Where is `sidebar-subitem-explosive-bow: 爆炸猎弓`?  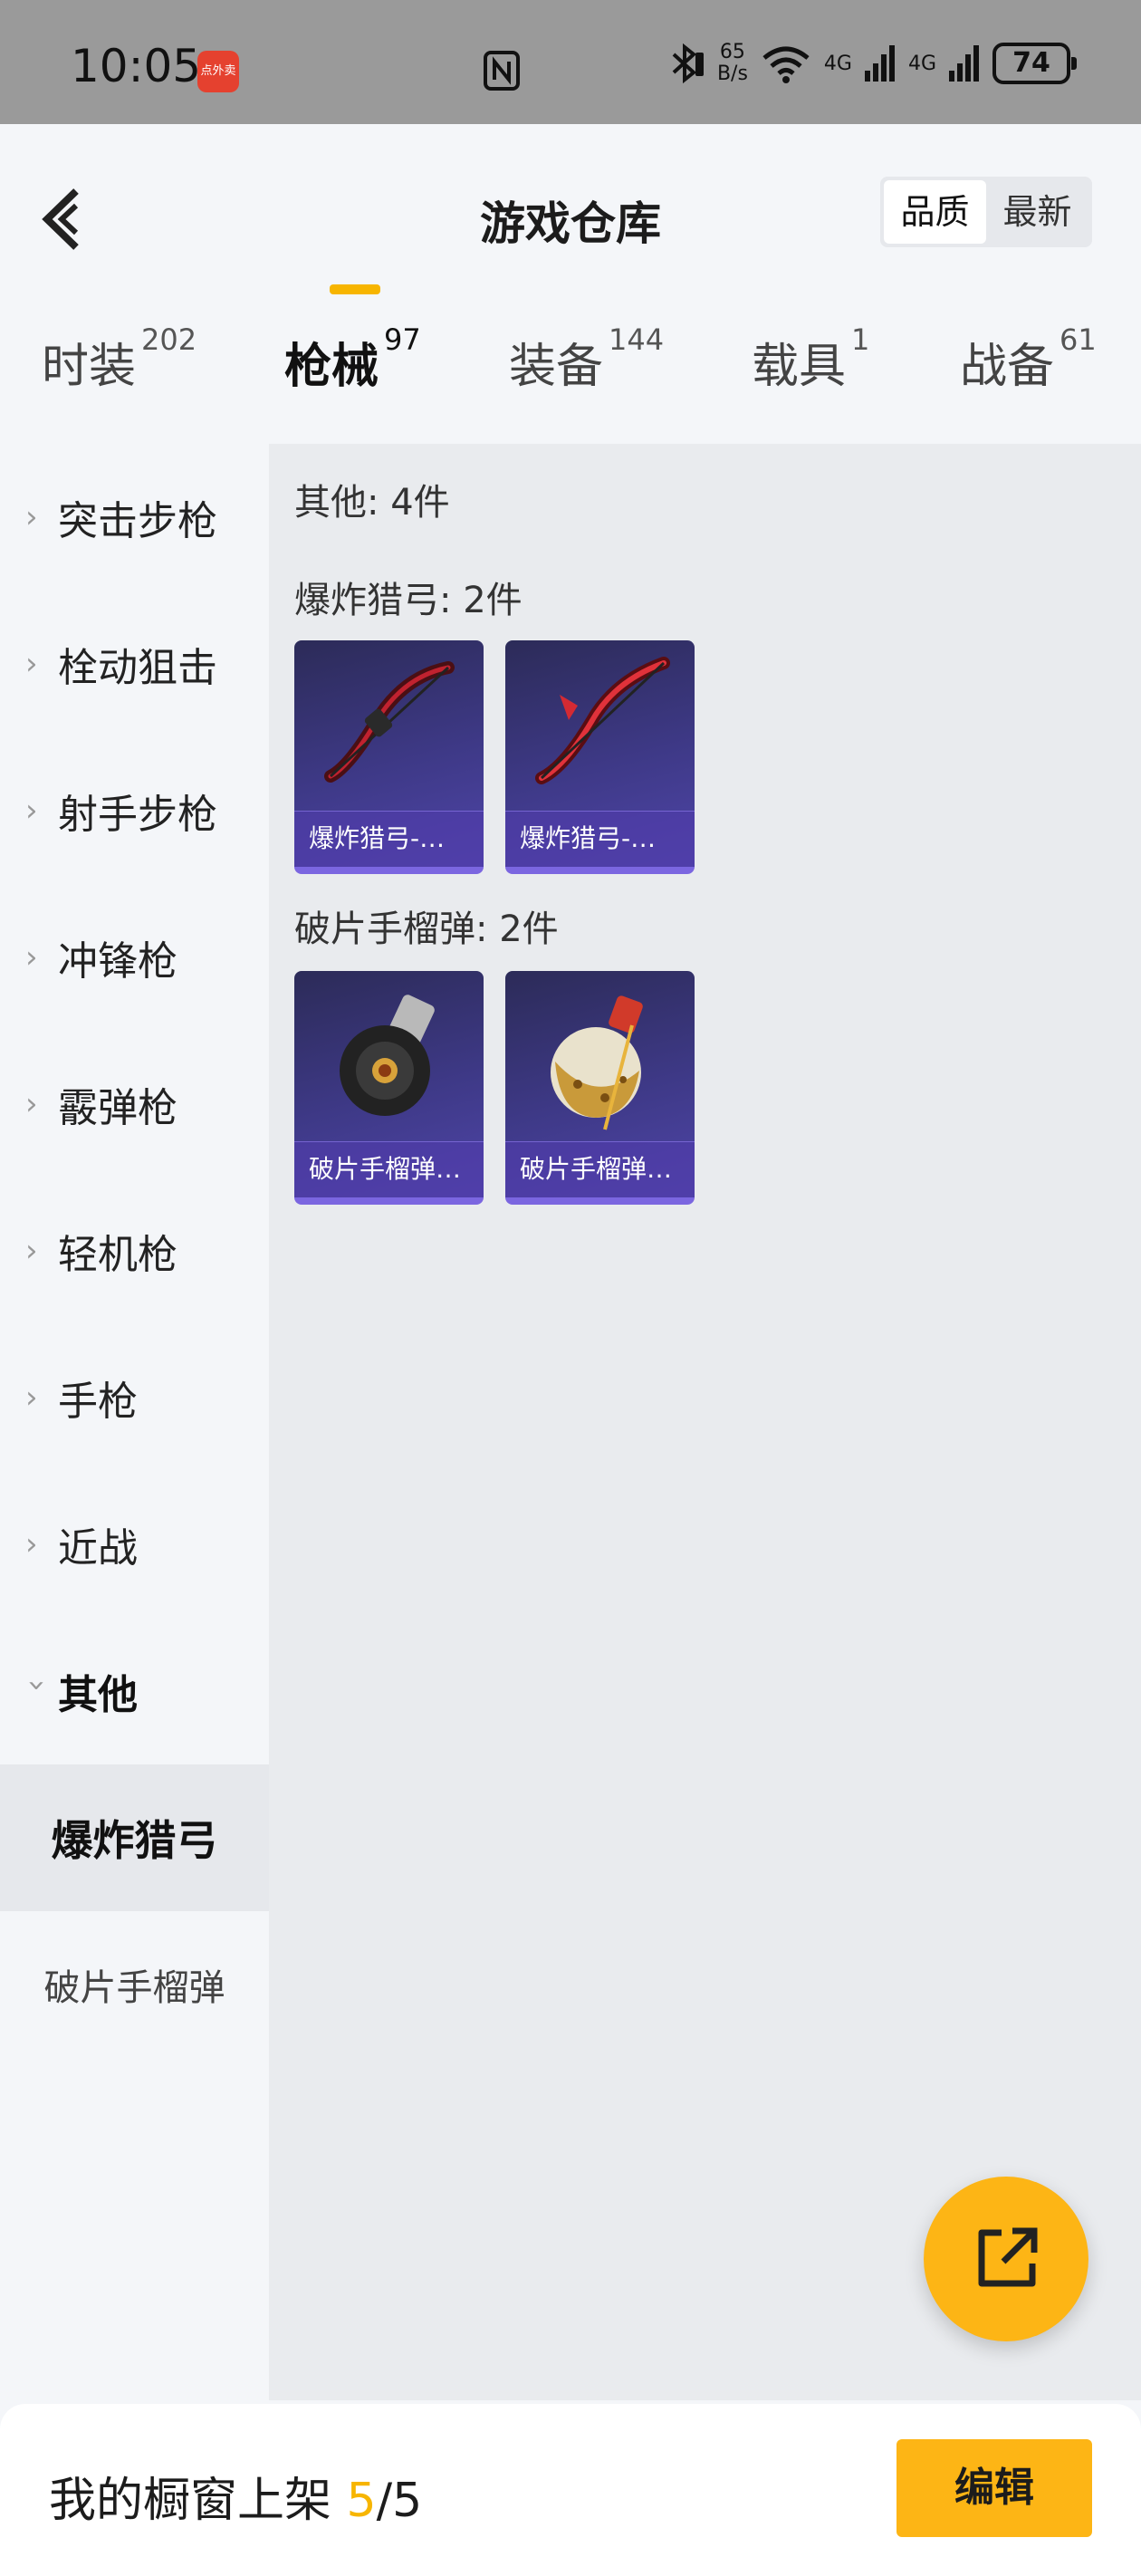 sidebar-subitem-explosive-bow: 爆炸猎弓 is located at coordinates (134, 1837).